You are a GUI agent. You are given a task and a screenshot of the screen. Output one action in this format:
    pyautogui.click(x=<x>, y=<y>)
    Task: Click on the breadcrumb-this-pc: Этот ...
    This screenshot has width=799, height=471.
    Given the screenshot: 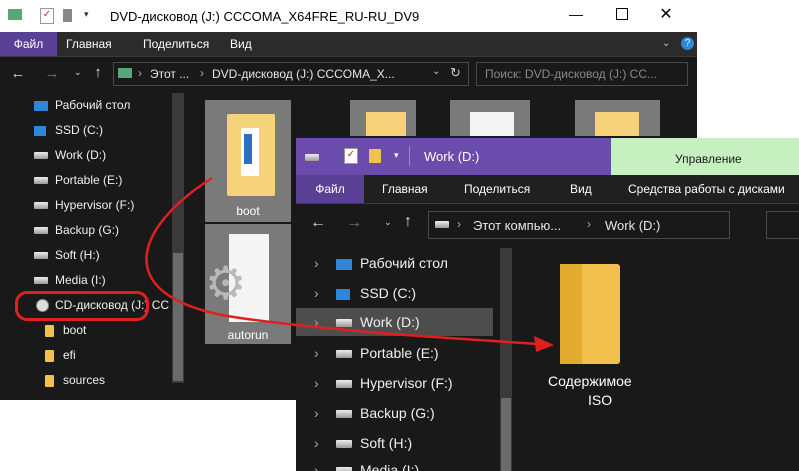 What is the action you would take?
    pyautogui.click(x=169, y=74)
    